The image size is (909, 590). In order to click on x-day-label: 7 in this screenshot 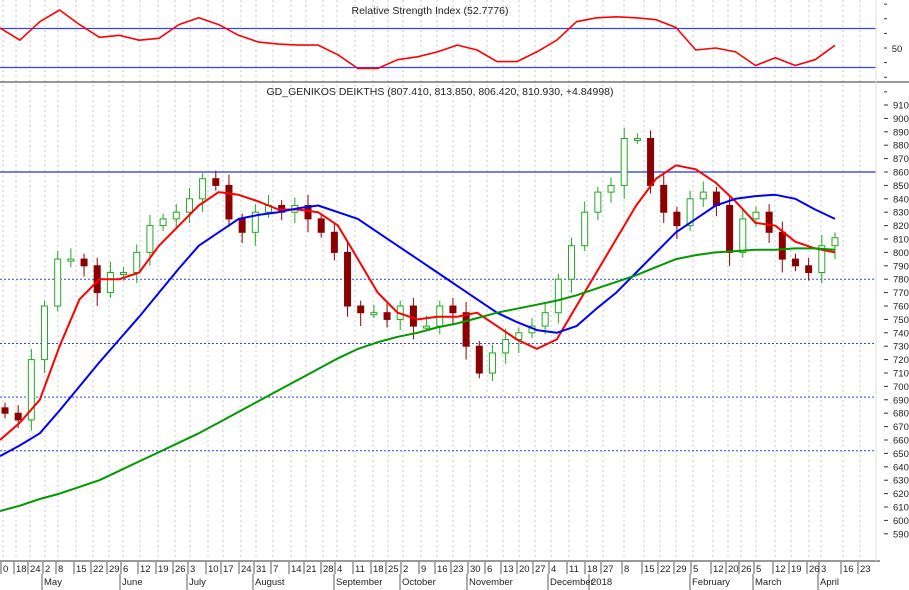, I will do `click(275, 569)`.